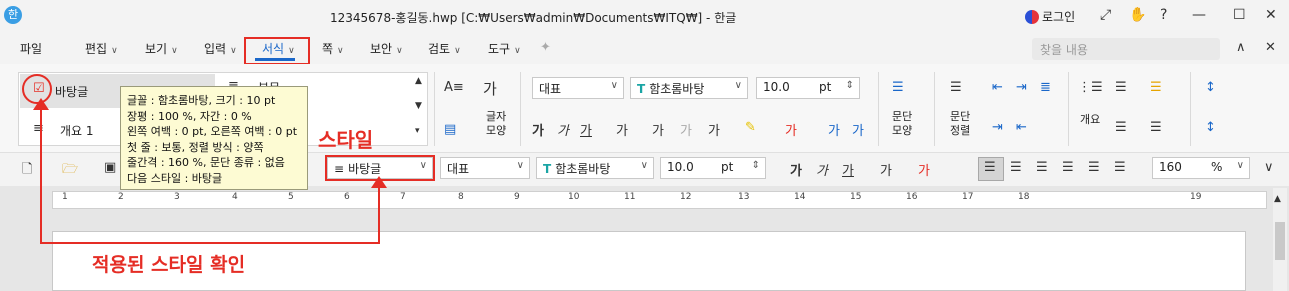 The image size is (1289, 291). I want to click on close-document-icon: ✕, so click(1270, 47).